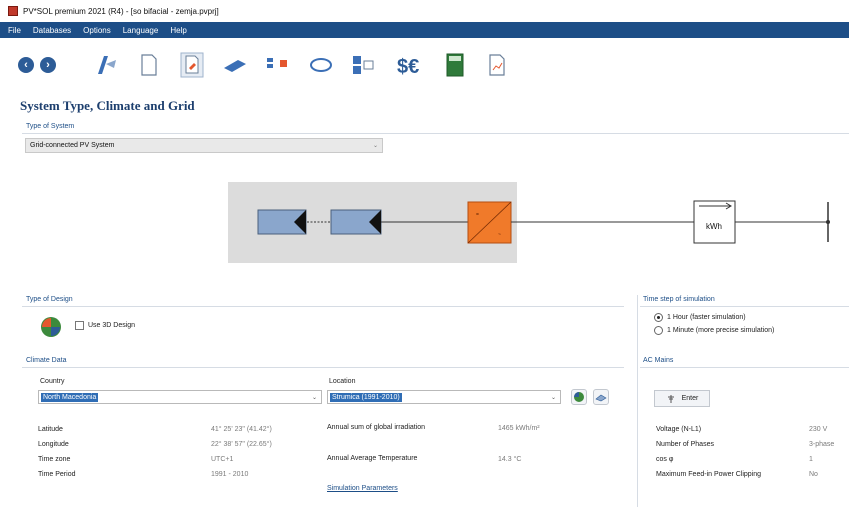 This screenshot has height=507, width=849. Describe the element at coordinates (192, 65) in the screenshot. I see `system-type-icon` at that location.